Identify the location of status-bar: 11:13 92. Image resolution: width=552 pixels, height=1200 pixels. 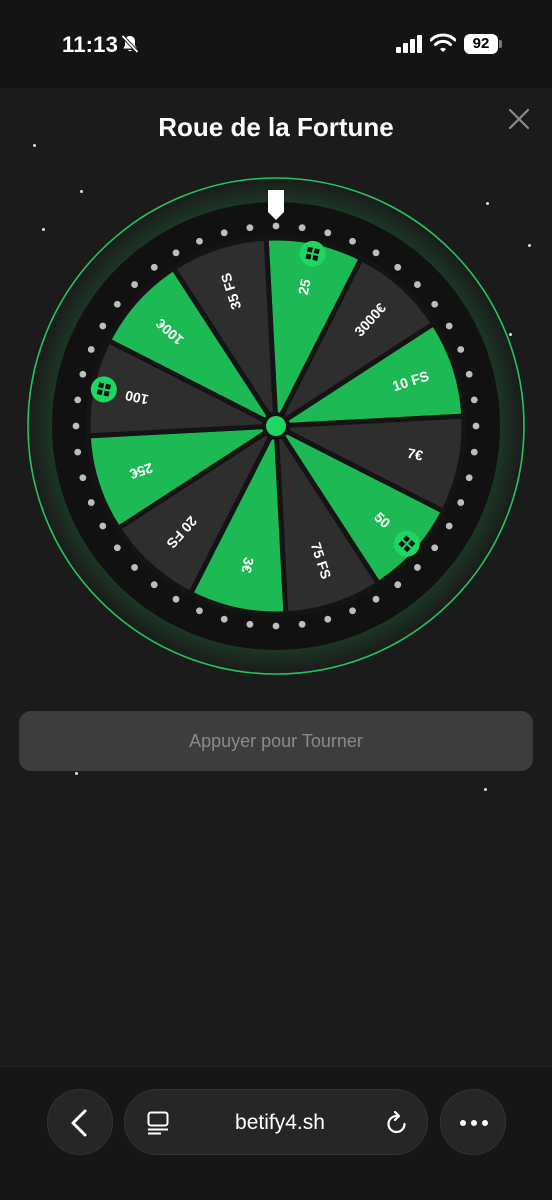
(276, 44).